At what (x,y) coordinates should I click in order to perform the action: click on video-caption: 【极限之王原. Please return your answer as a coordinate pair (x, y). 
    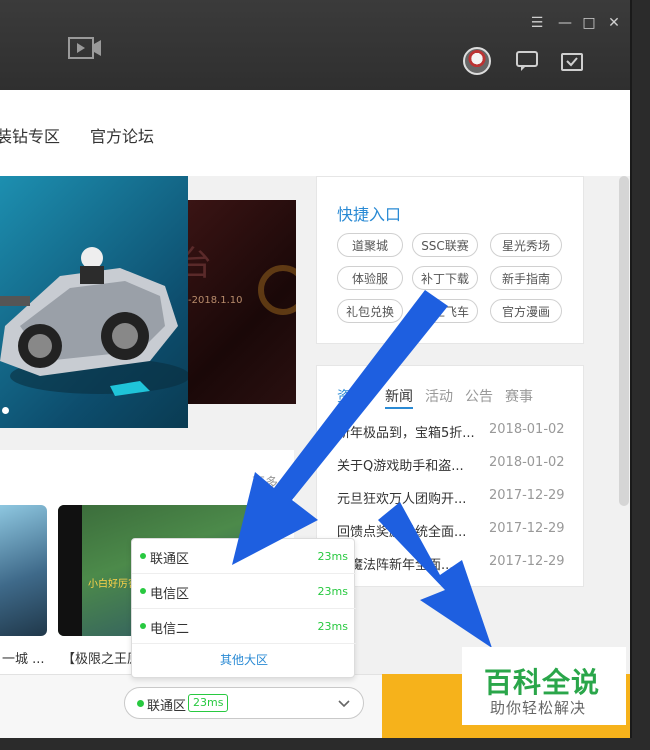
    Looking at the image, I should click on (101, 657).